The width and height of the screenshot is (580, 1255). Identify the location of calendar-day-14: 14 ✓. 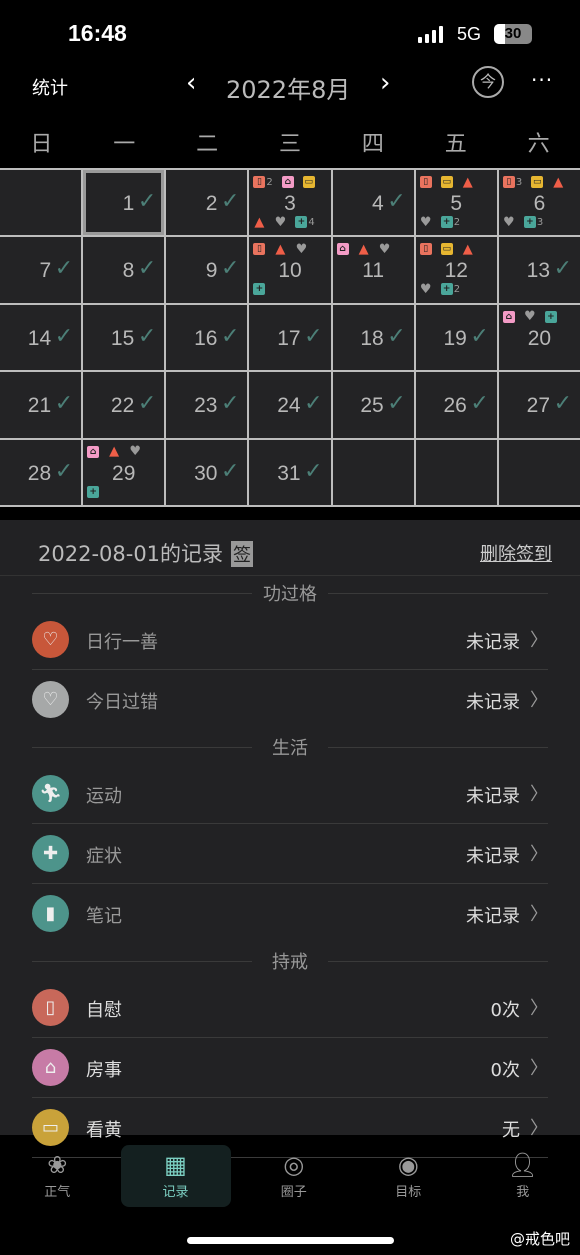
(41, 337).